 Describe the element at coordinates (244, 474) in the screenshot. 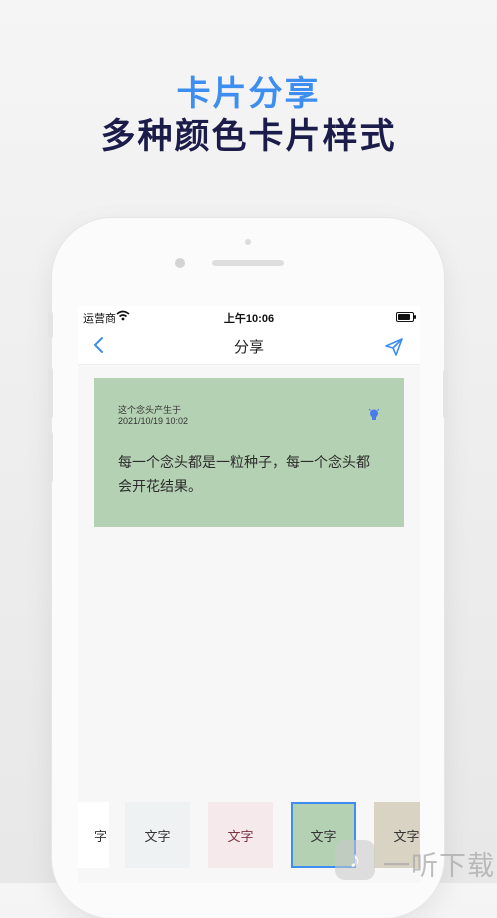

I see `card-thought-text: 每一个念头都是一粒种子，每一个念头都会开花结果。` at that location.